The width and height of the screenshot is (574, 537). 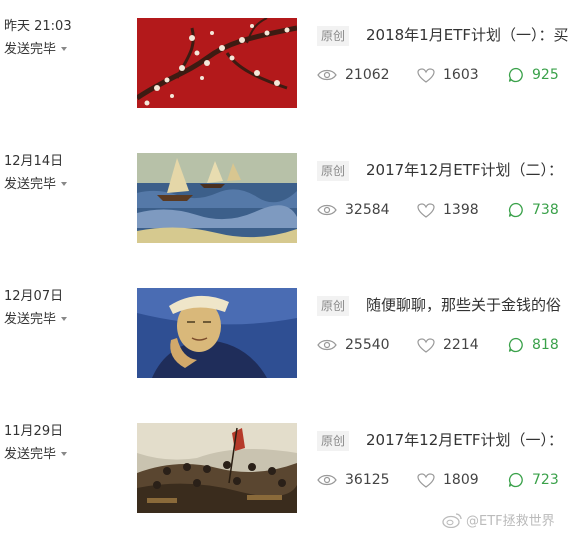 I want to click on weibo-watermark: @ETF拯救世界, so click(x=498, y=519).